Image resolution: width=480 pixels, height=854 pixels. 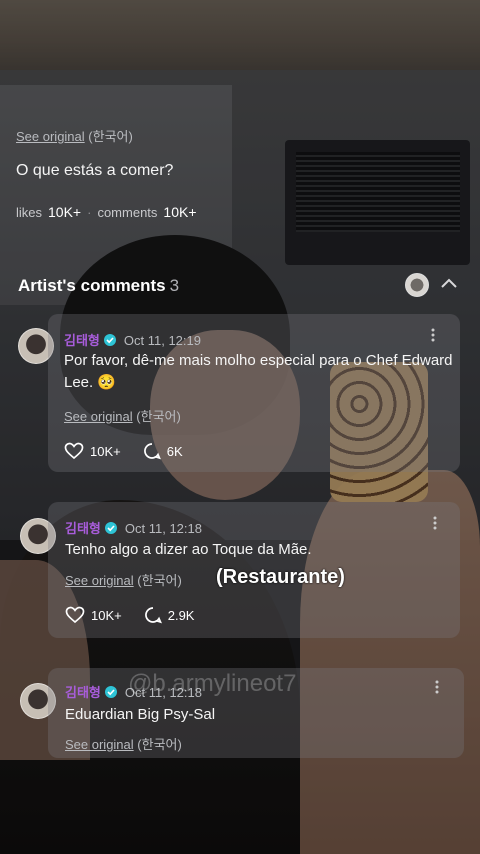 I want to click on comment-time: Oct 11, 12:18, so click(x=163, y=528).